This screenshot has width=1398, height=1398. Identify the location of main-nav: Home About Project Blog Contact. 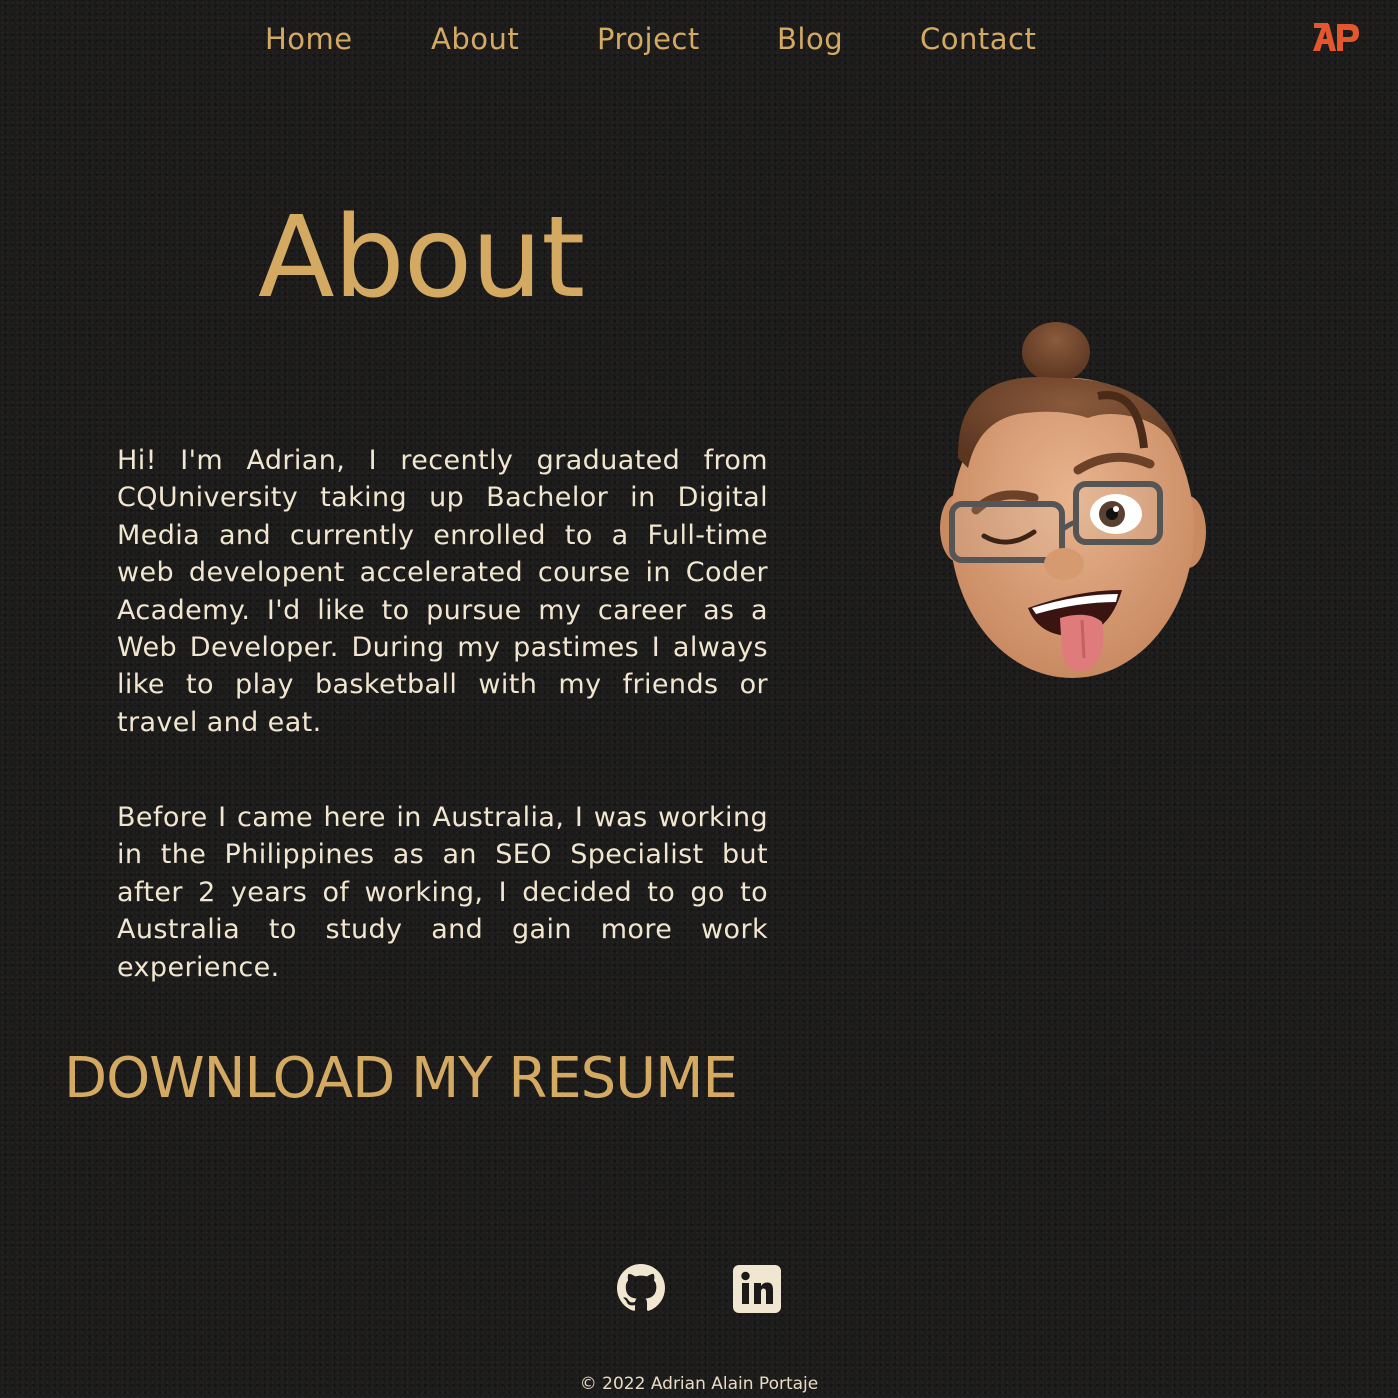
(699, 44).